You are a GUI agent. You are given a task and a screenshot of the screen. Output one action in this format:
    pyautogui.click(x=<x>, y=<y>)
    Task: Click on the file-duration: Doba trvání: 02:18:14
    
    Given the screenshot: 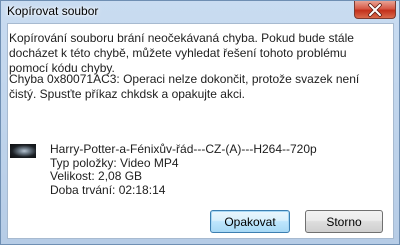 What is the action you would take?
    pyautogui.click(x=108, y=189)
    